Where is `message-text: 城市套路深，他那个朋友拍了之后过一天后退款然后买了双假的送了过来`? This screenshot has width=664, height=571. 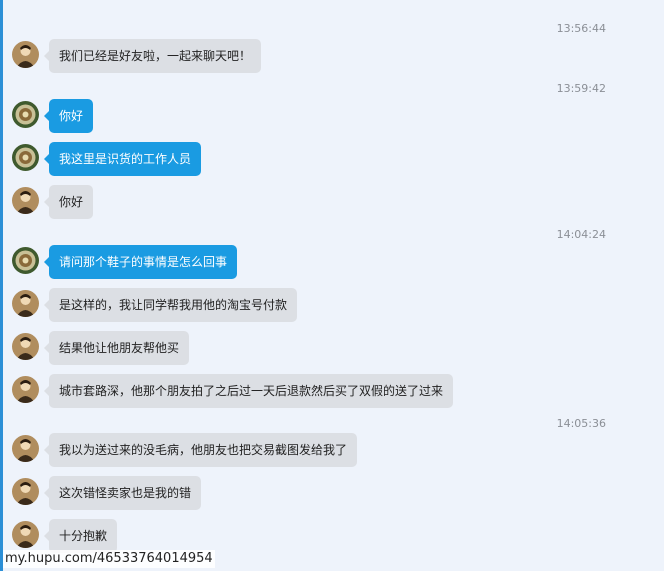 message-text: 城市套路深，他那个朋友拍了之后过一天后退款然后买了双假的送了过来 is located at coordinates (251, 391).